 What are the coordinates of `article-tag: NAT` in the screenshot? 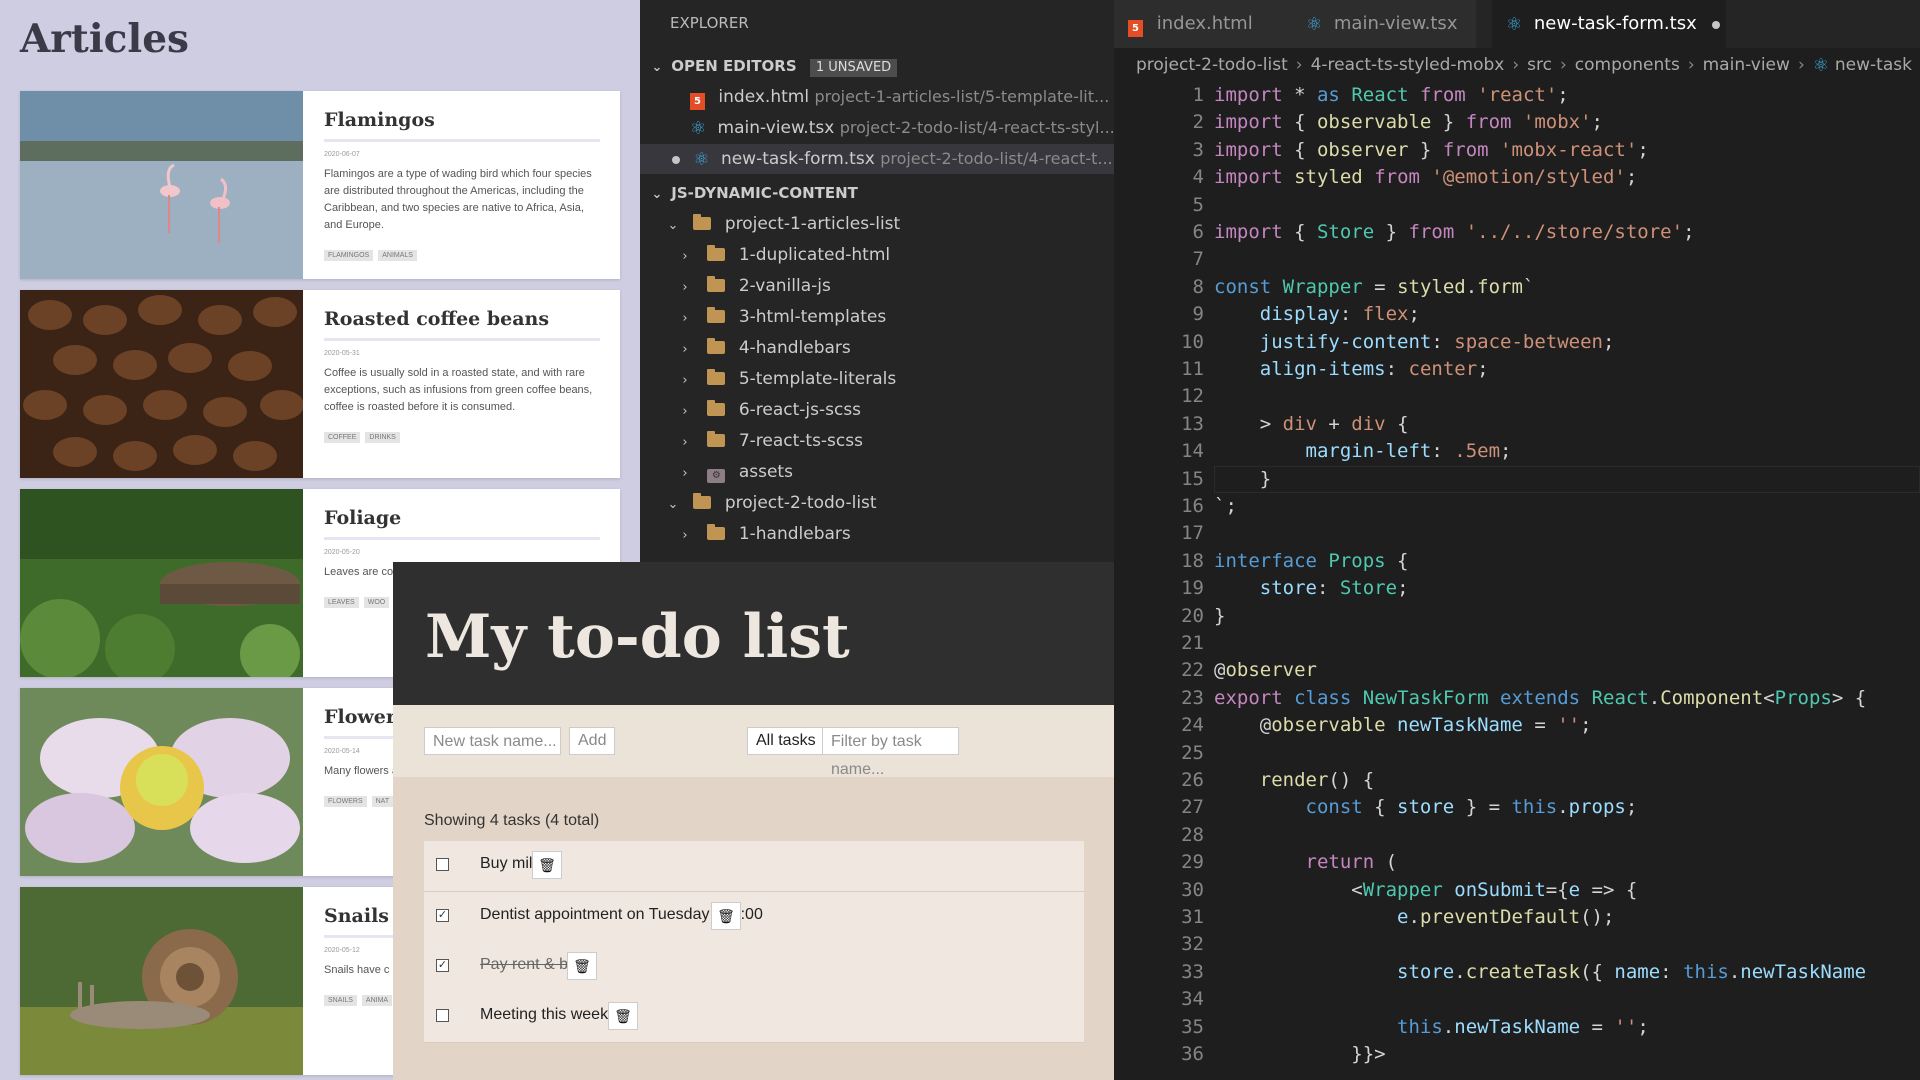 It's located at (382, 801).